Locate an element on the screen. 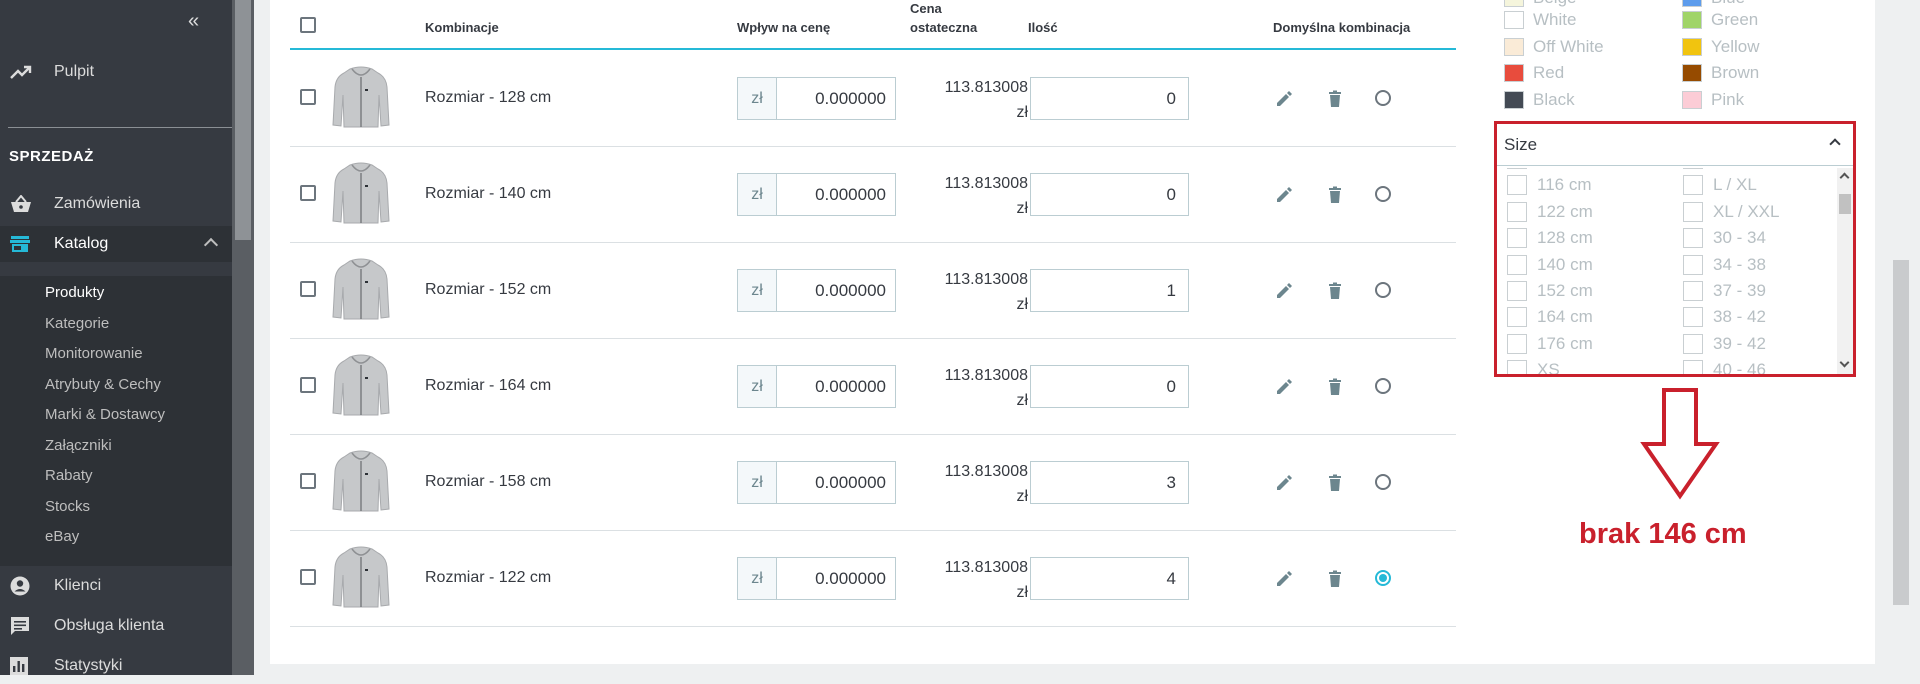 This screenshot has width=1920, height=684. size-option: 116 cm is located at coordinates (1549, 185).